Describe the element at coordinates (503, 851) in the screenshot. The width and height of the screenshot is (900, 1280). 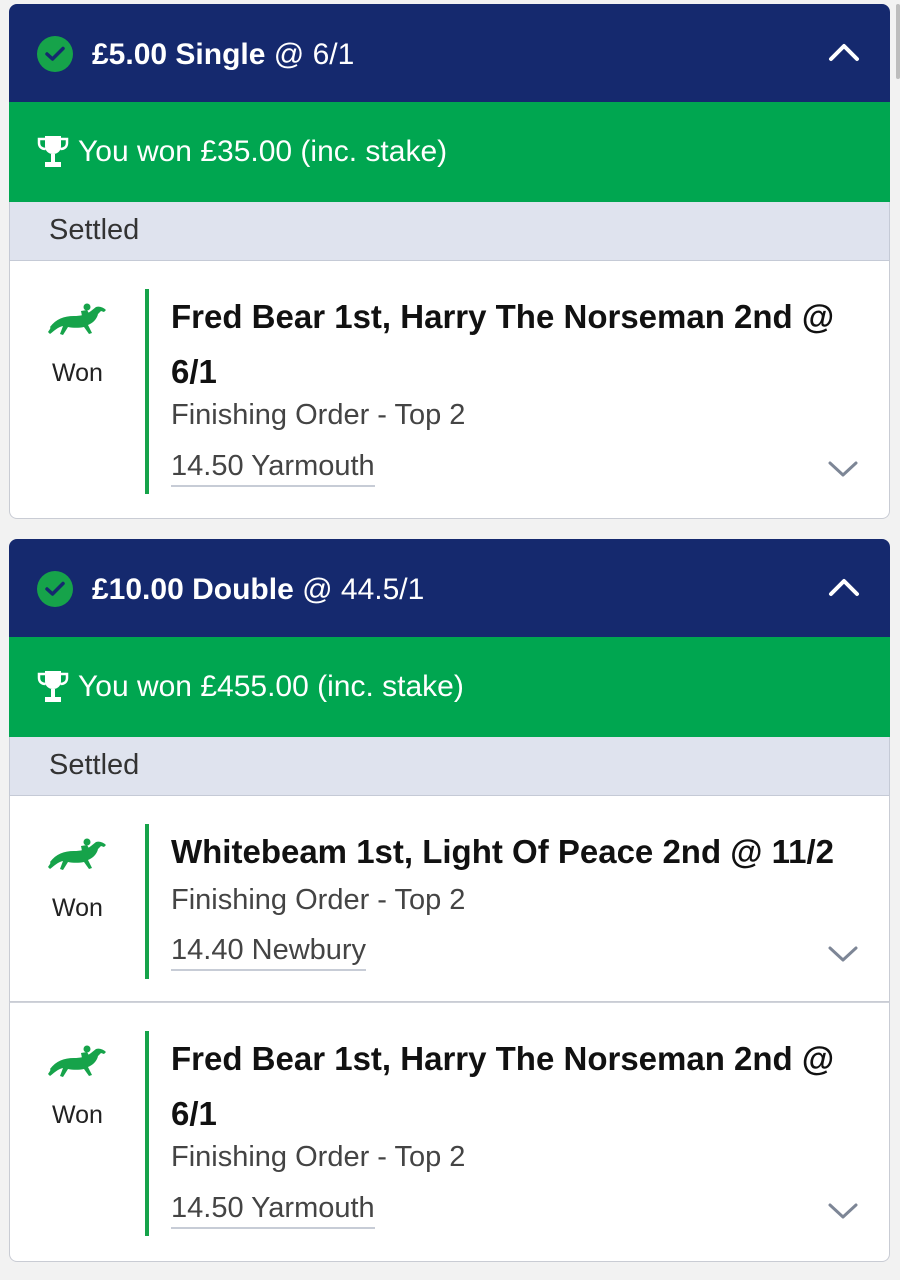
I see `leg-selection: Whitebeam 1st, Light Of Peace 2nd @ 11/2` at that location.